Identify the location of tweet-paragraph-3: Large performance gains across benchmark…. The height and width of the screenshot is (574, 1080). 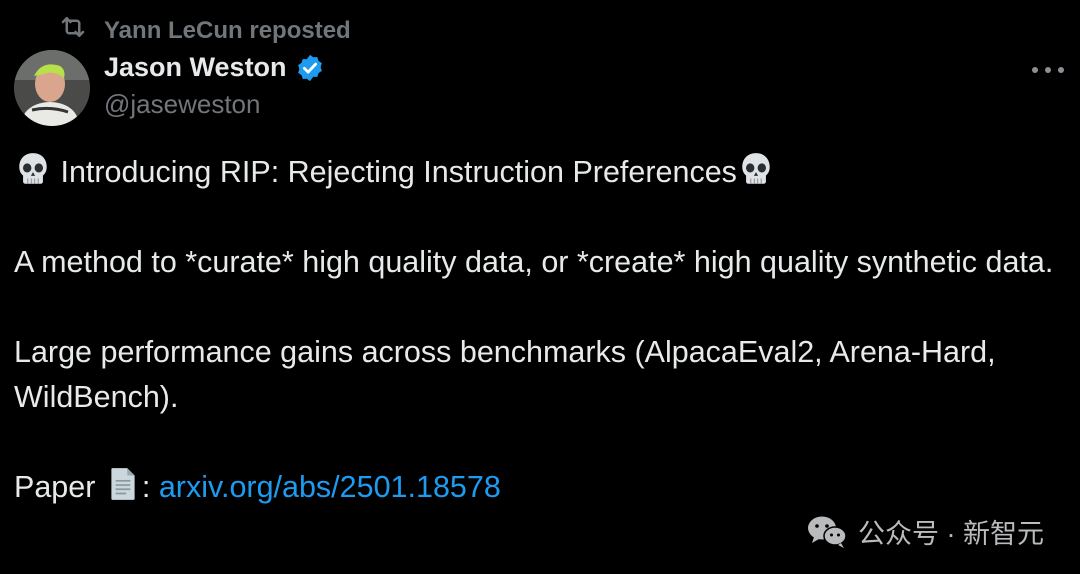
(505, 374).